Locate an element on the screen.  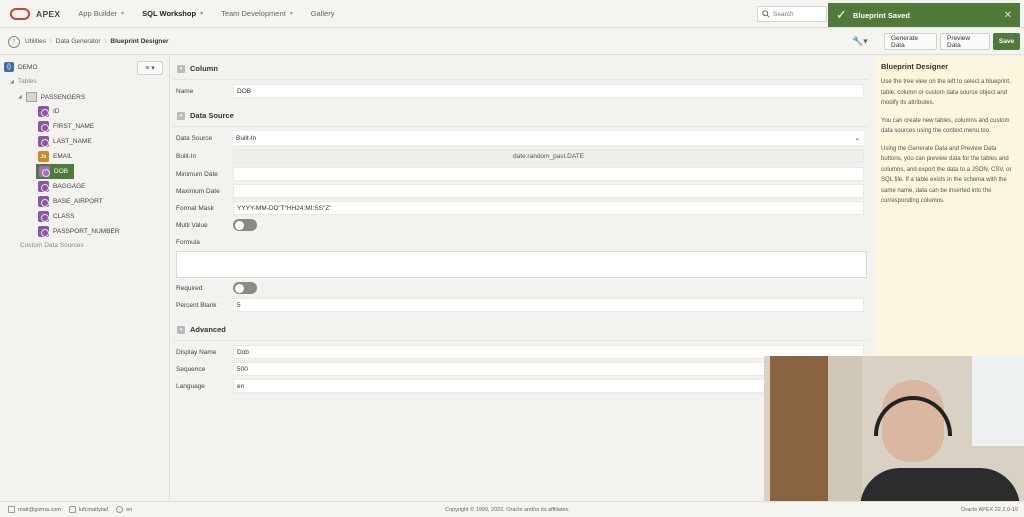
tree-column: BASE_AIRPORT is located at coordinates (70, 201).